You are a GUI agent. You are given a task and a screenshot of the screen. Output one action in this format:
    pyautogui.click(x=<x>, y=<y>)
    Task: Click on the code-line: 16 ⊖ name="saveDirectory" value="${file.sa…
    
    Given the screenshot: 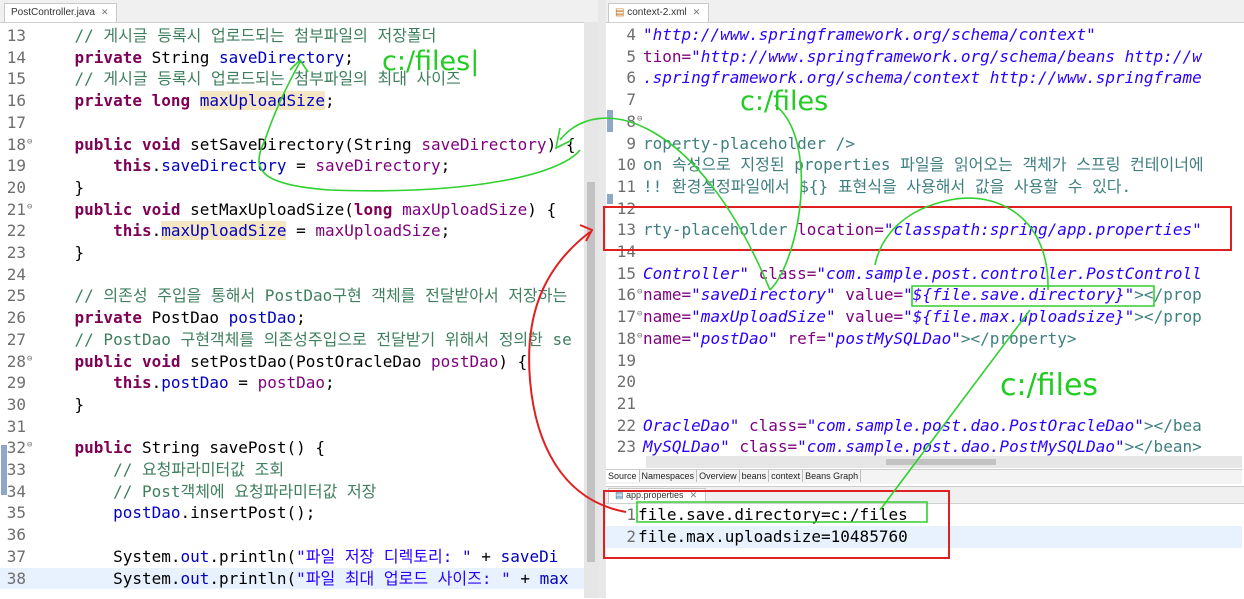 What is the action you would take?
    pyautogui.click(x=924, y=295)
    